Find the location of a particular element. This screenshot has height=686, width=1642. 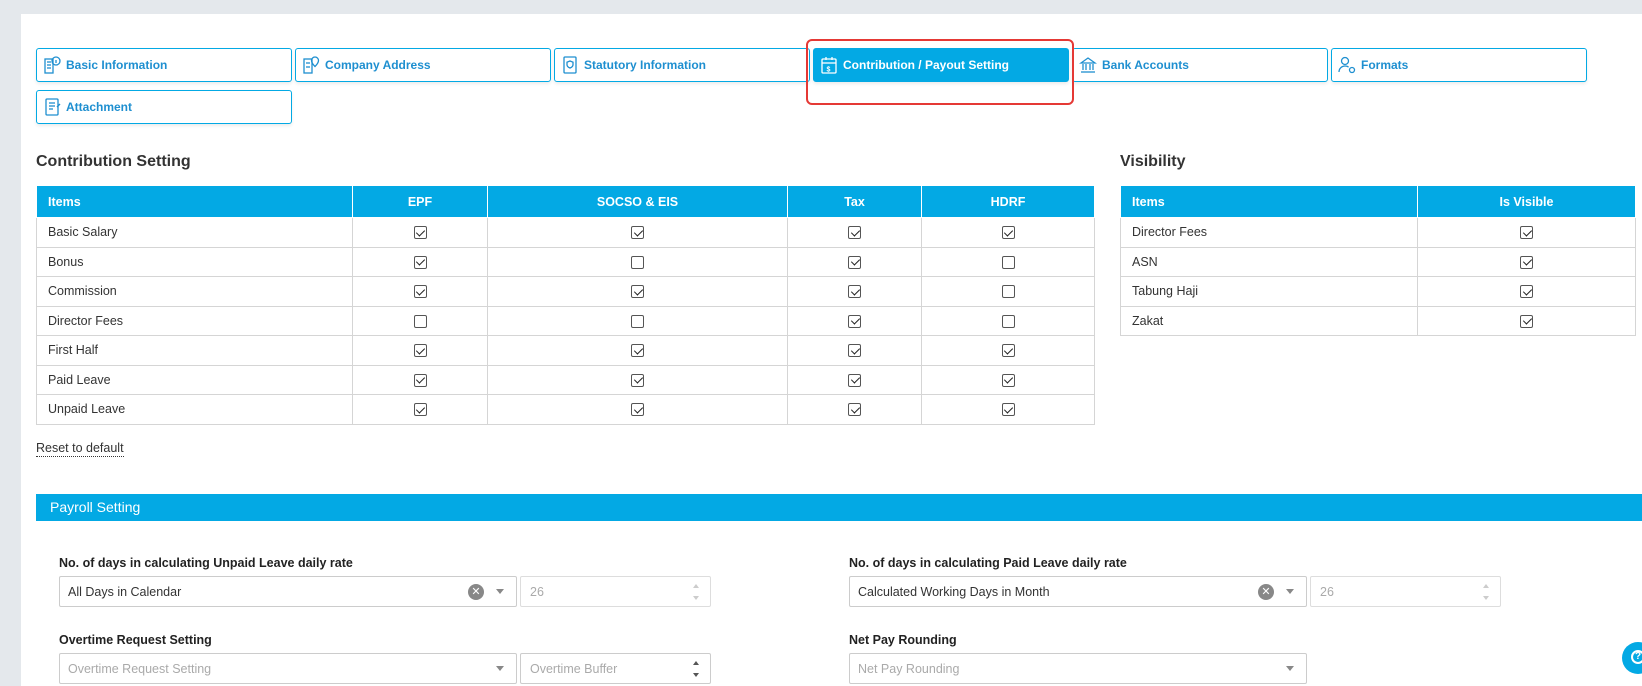

reset-to-default-link: Reset to default is located at coordinates (80, 449).